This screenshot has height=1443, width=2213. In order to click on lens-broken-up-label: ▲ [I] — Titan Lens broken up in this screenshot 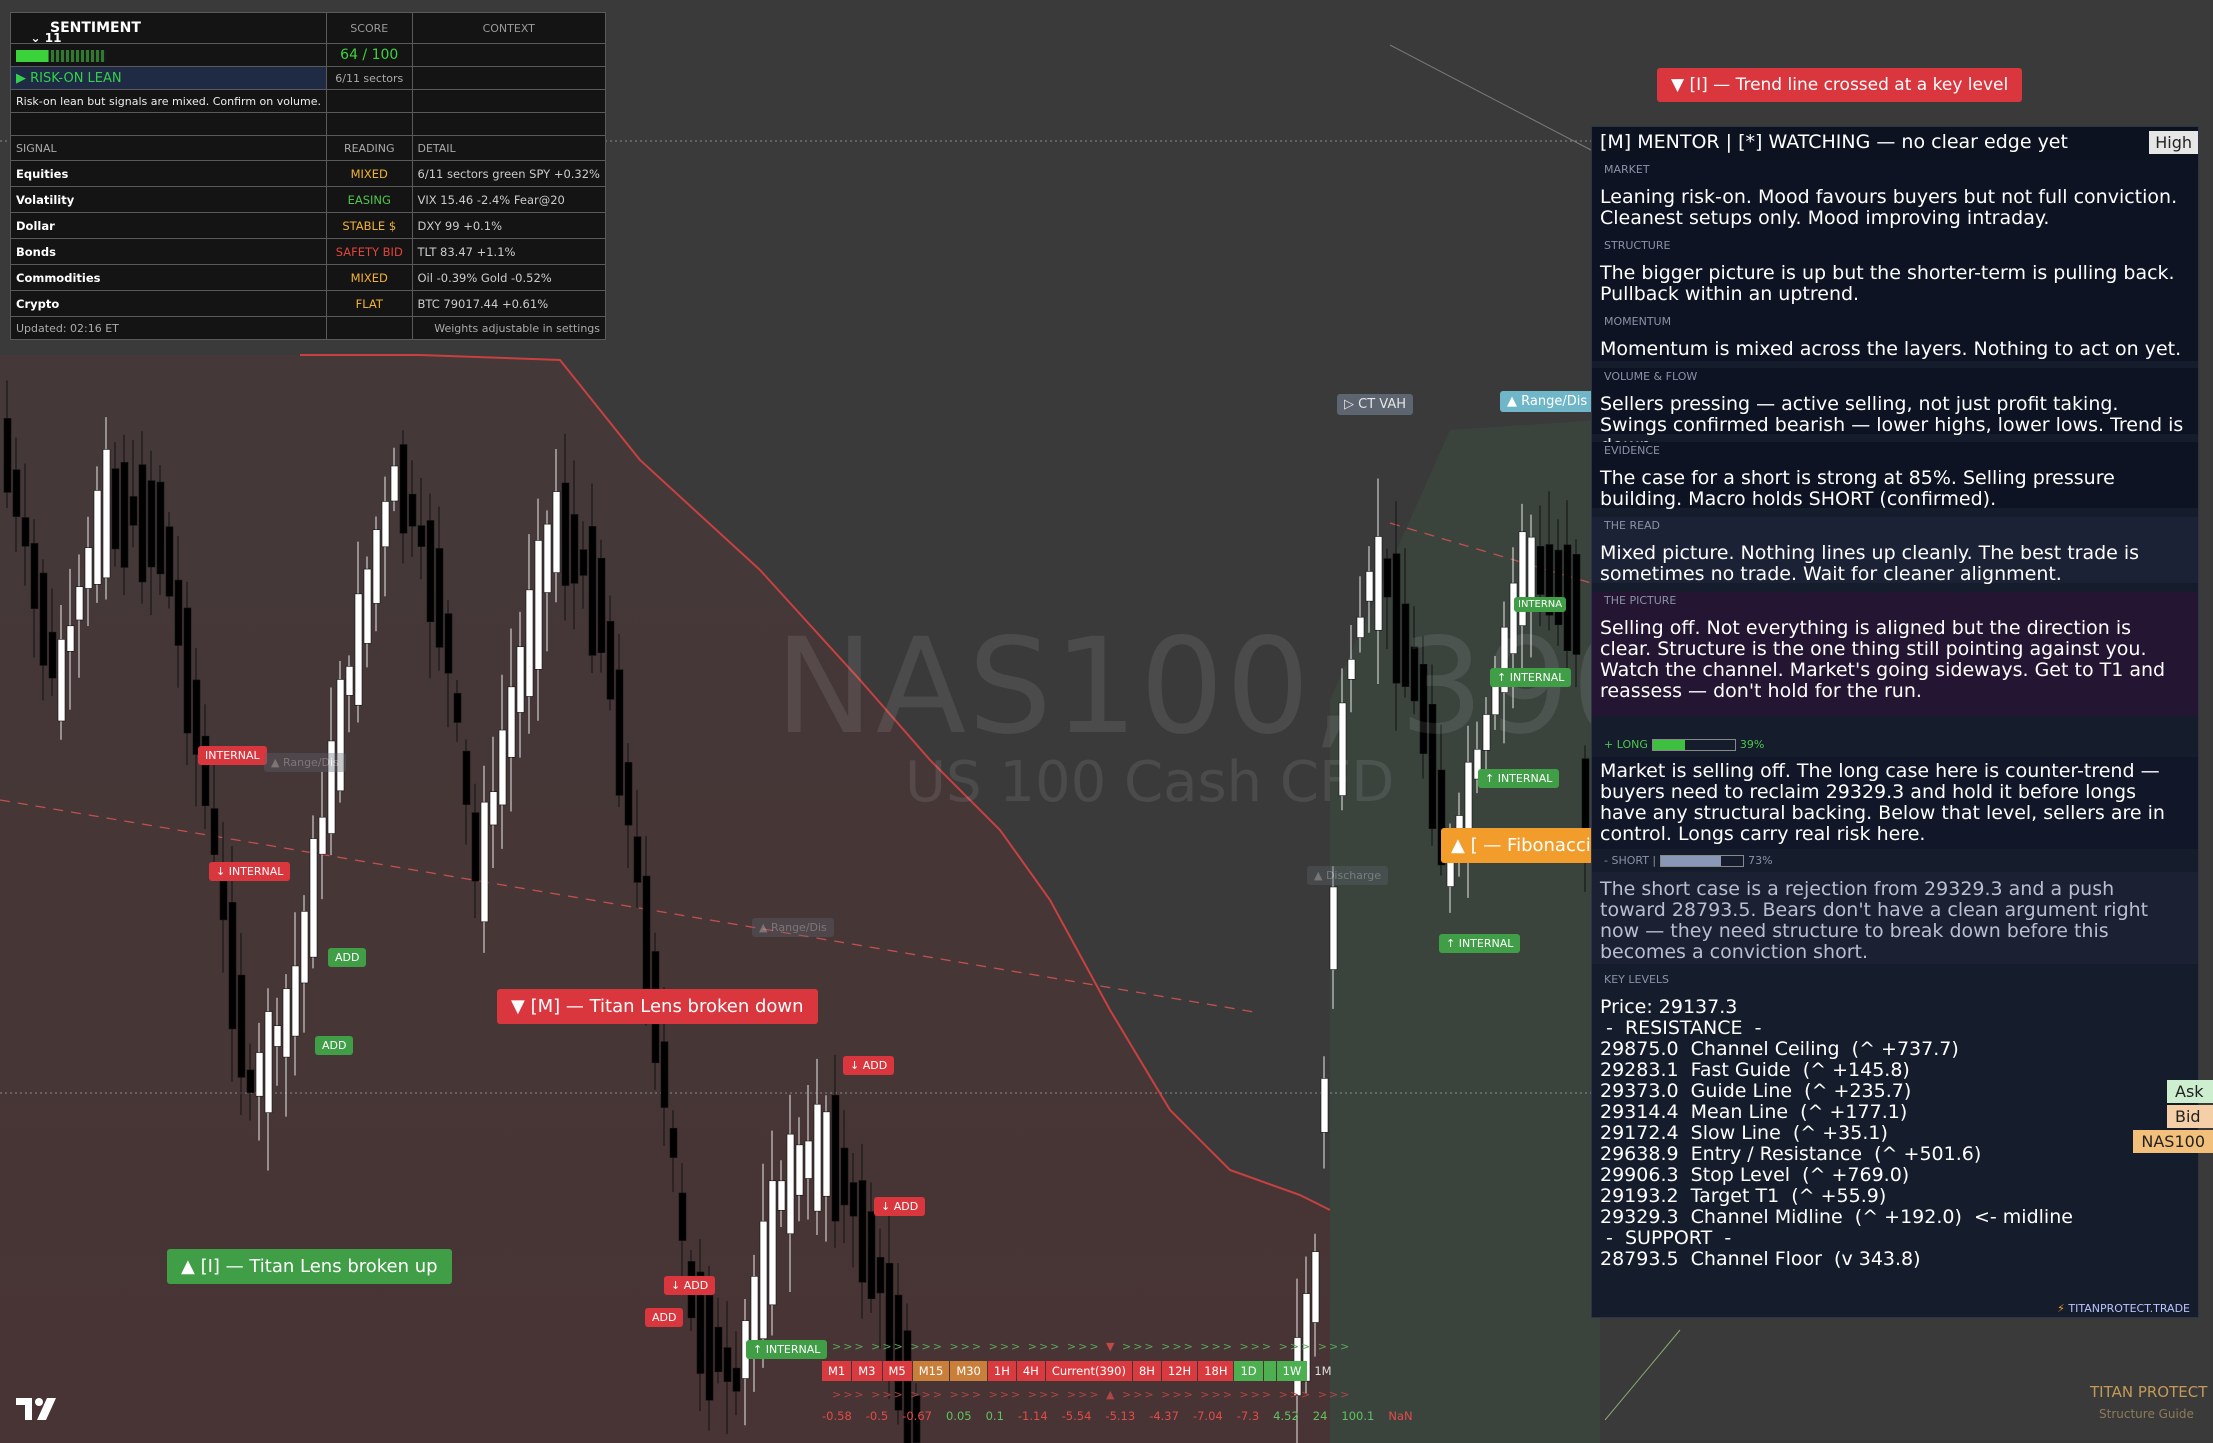, I will do `click(309, 1266)`.